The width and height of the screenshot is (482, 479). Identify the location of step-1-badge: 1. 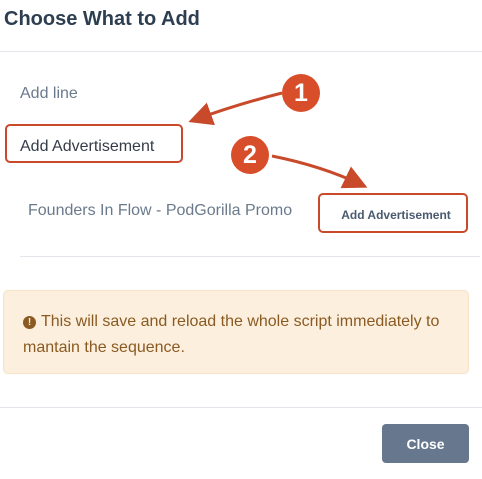
(301, 93).